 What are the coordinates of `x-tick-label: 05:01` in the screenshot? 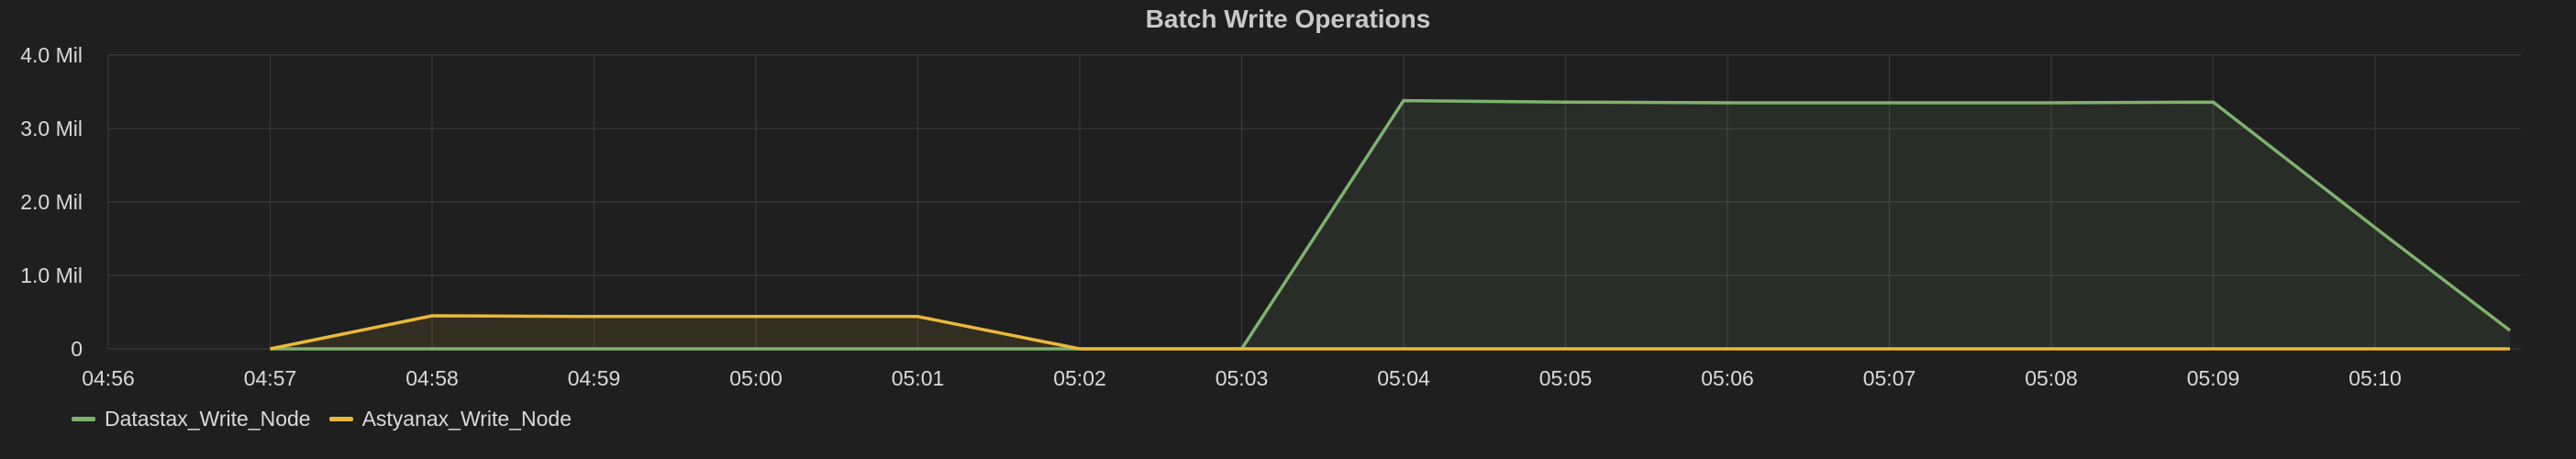 It's located at (918, 378).